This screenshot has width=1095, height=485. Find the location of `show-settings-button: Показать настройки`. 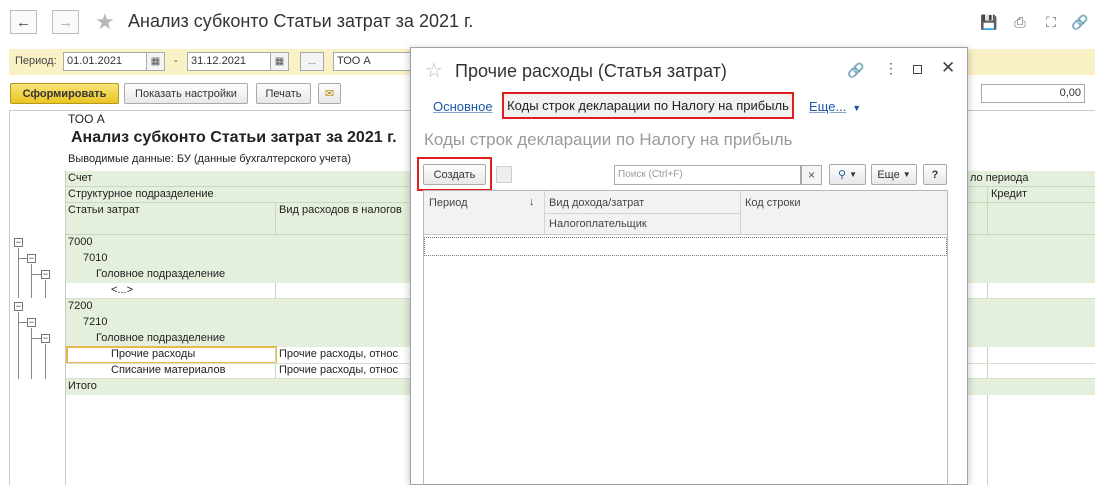

show-settings-button: Показать настройки is located at coordinates (186, 93).